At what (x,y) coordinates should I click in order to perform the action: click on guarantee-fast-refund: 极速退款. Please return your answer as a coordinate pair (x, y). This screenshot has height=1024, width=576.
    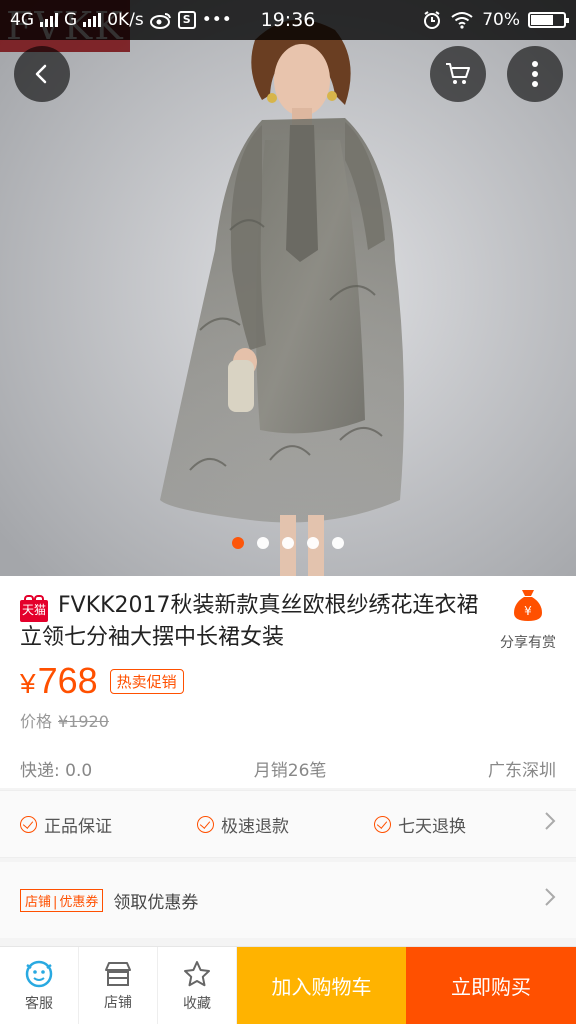
    Looking at the image, I should click on (285, 824).